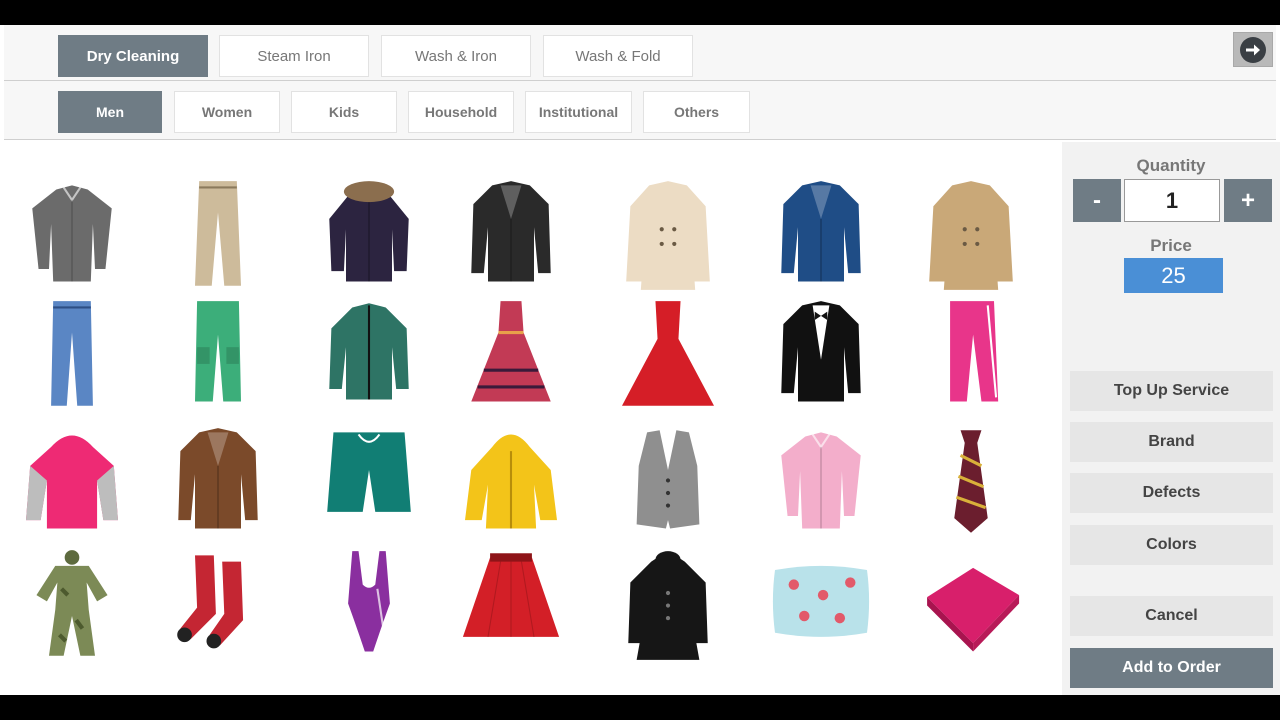 This screenshot has height=720, width=1280. I want to click on socks-icon, so click(210, 602).